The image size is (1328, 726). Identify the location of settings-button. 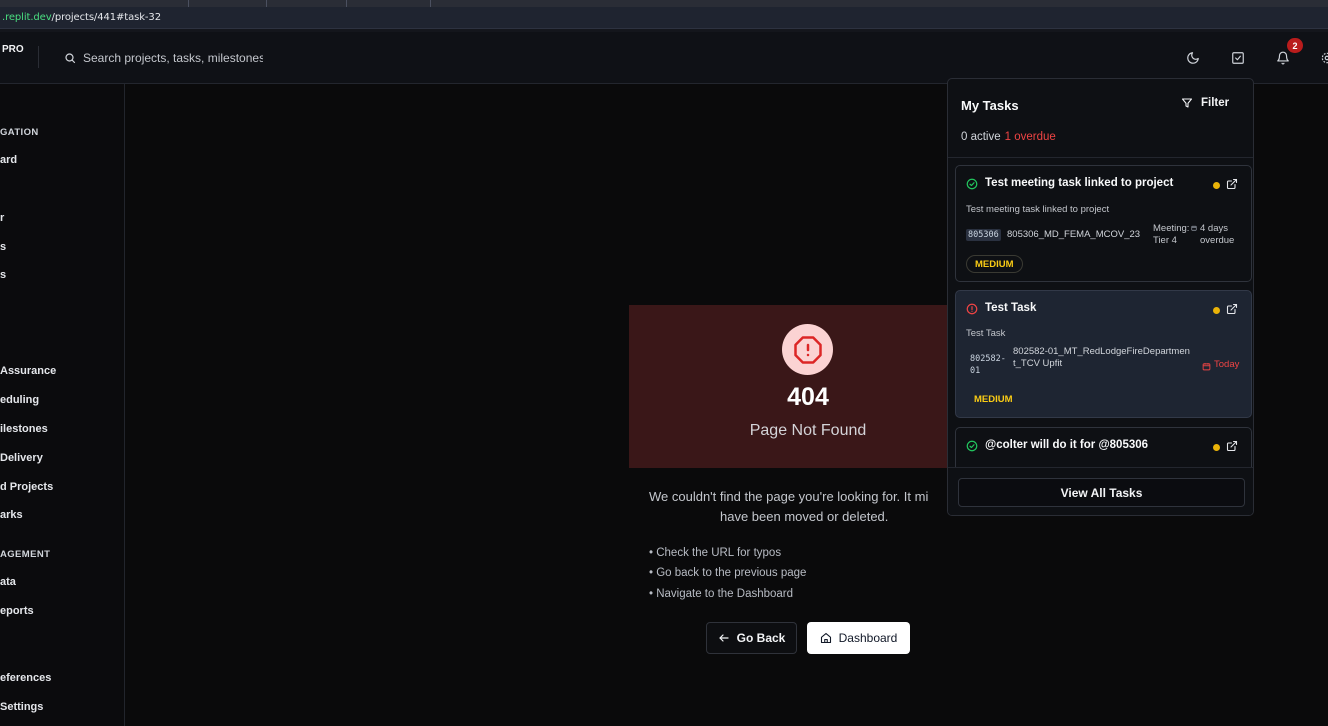
(1323, 58).